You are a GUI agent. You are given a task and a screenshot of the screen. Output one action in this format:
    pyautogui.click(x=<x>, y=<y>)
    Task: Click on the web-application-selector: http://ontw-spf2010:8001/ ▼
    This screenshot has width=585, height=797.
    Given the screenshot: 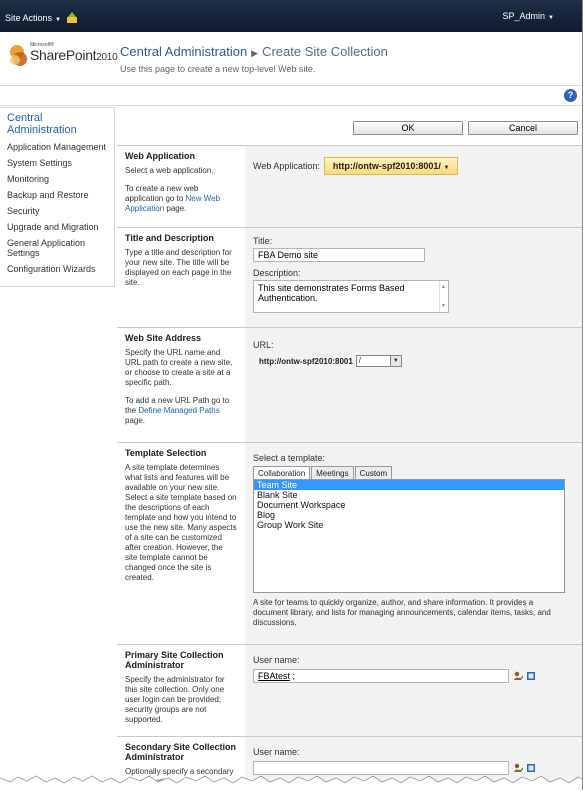 What is the action you would take?
    pyautogui.click(x=391, y=166)
    